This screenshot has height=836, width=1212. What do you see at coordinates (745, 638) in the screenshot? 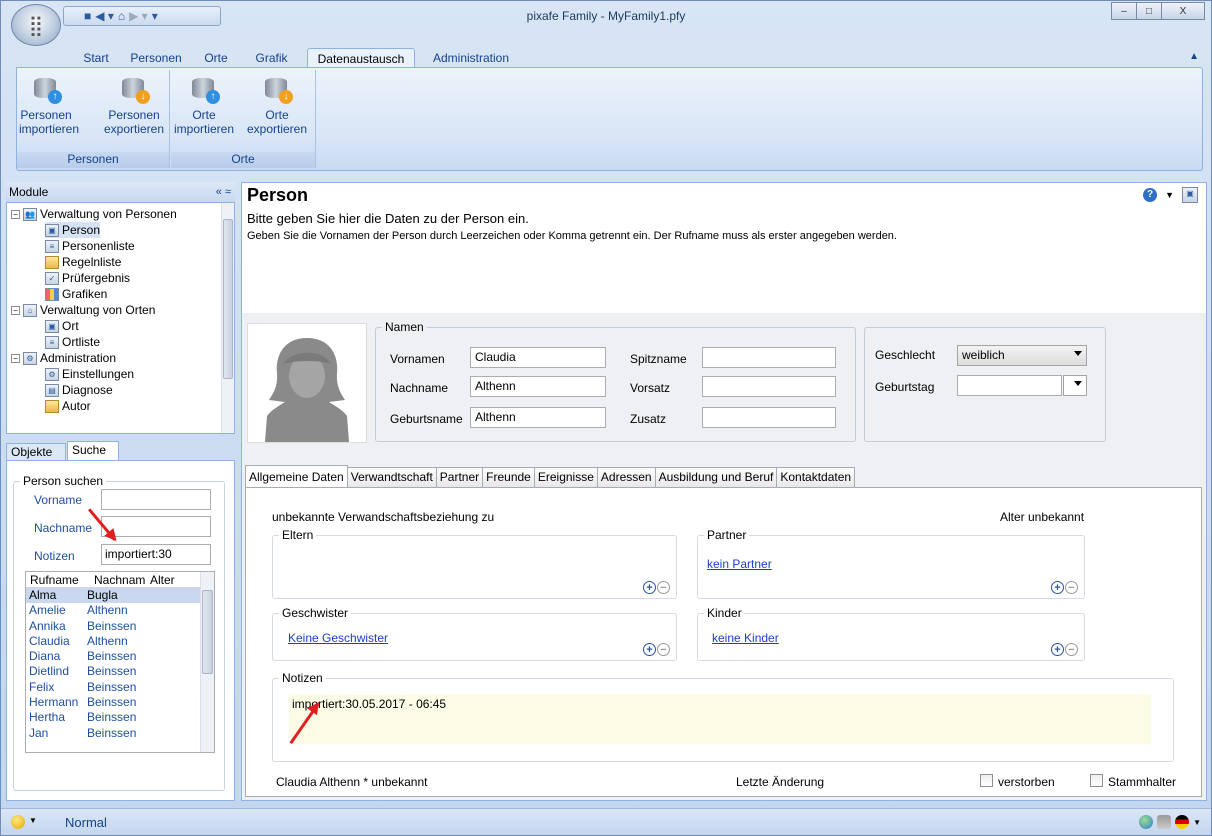
I see `children-link: keine Kinder` at bounding box center [745, 638].